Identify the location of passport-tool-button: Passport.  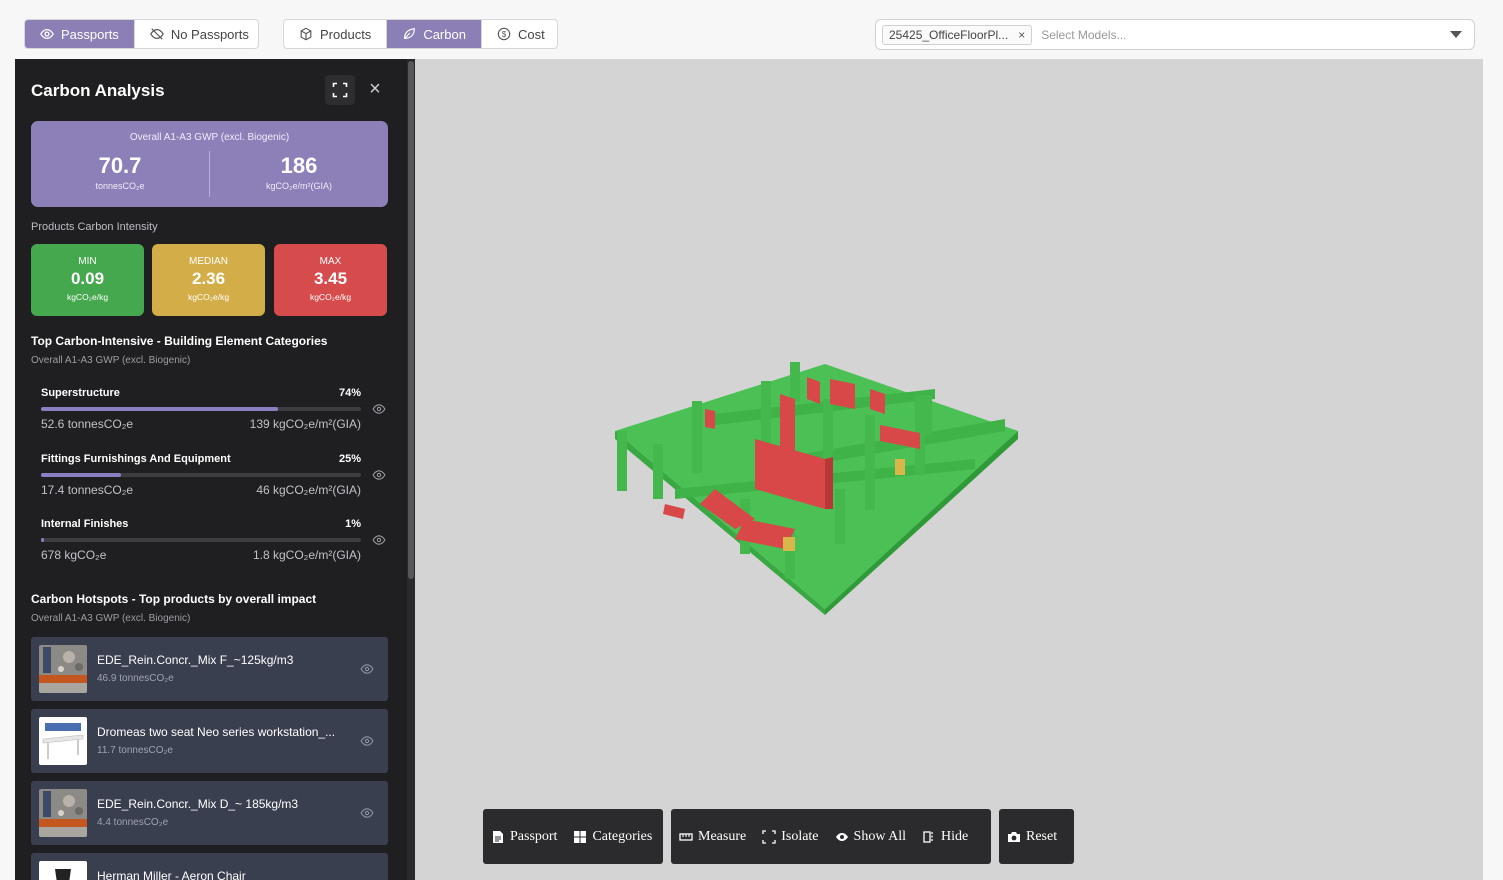
(524, 837).